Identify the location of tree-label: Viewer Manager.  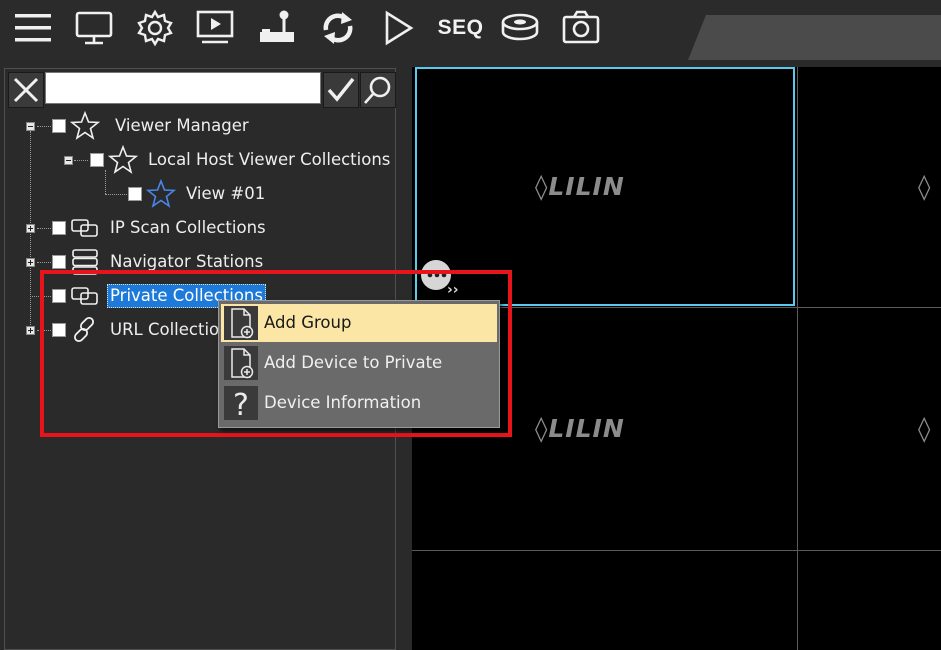
(182, 125).